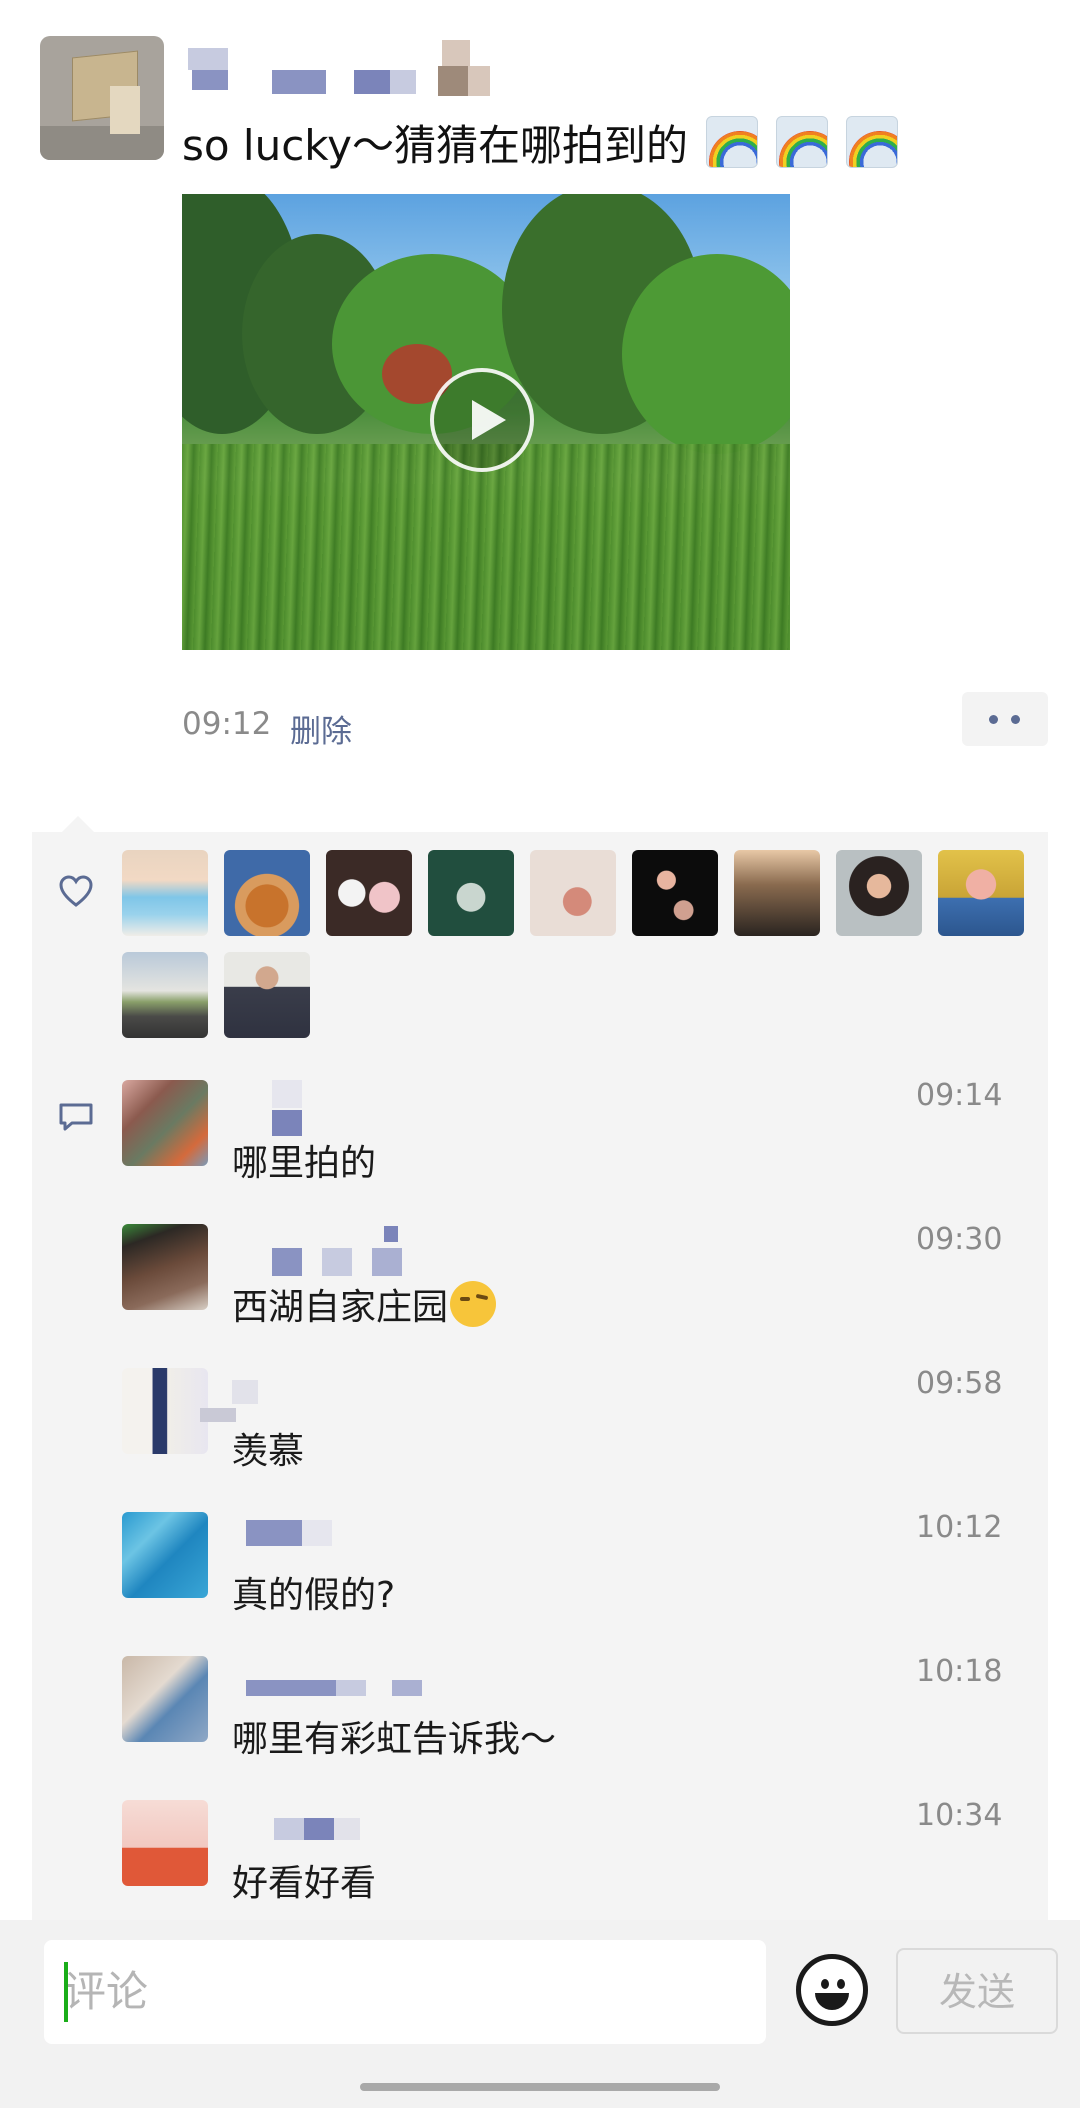 The height and width of the screenshot is (2108, 1080). I want to click on heart-icon, so click(76, 891).